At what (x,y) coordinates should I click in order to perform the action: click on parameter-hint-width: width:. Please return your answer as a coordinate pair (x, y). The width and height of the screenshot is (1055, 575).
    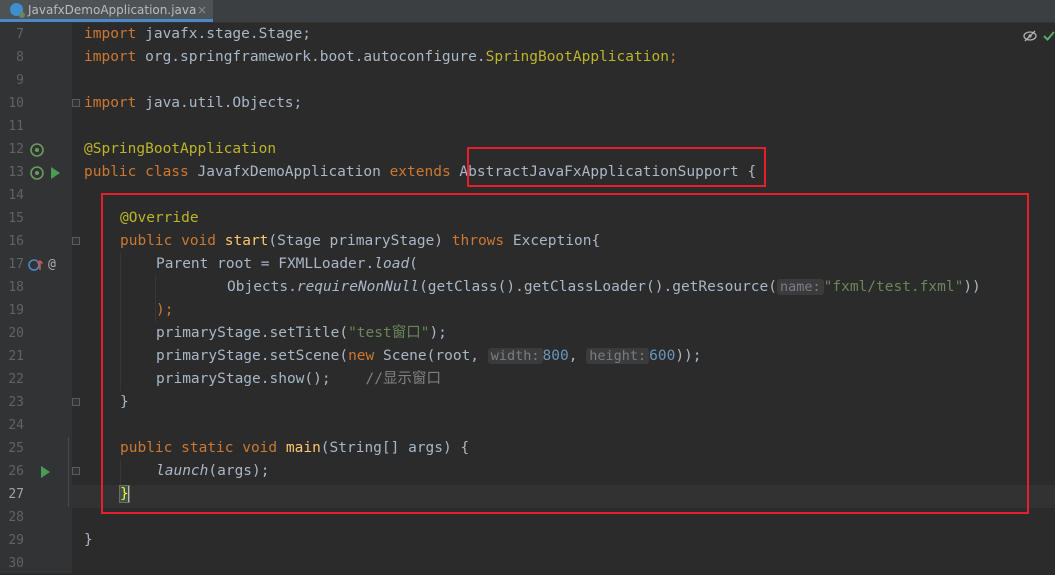
    Looking at the image, I should click on (515, 356).